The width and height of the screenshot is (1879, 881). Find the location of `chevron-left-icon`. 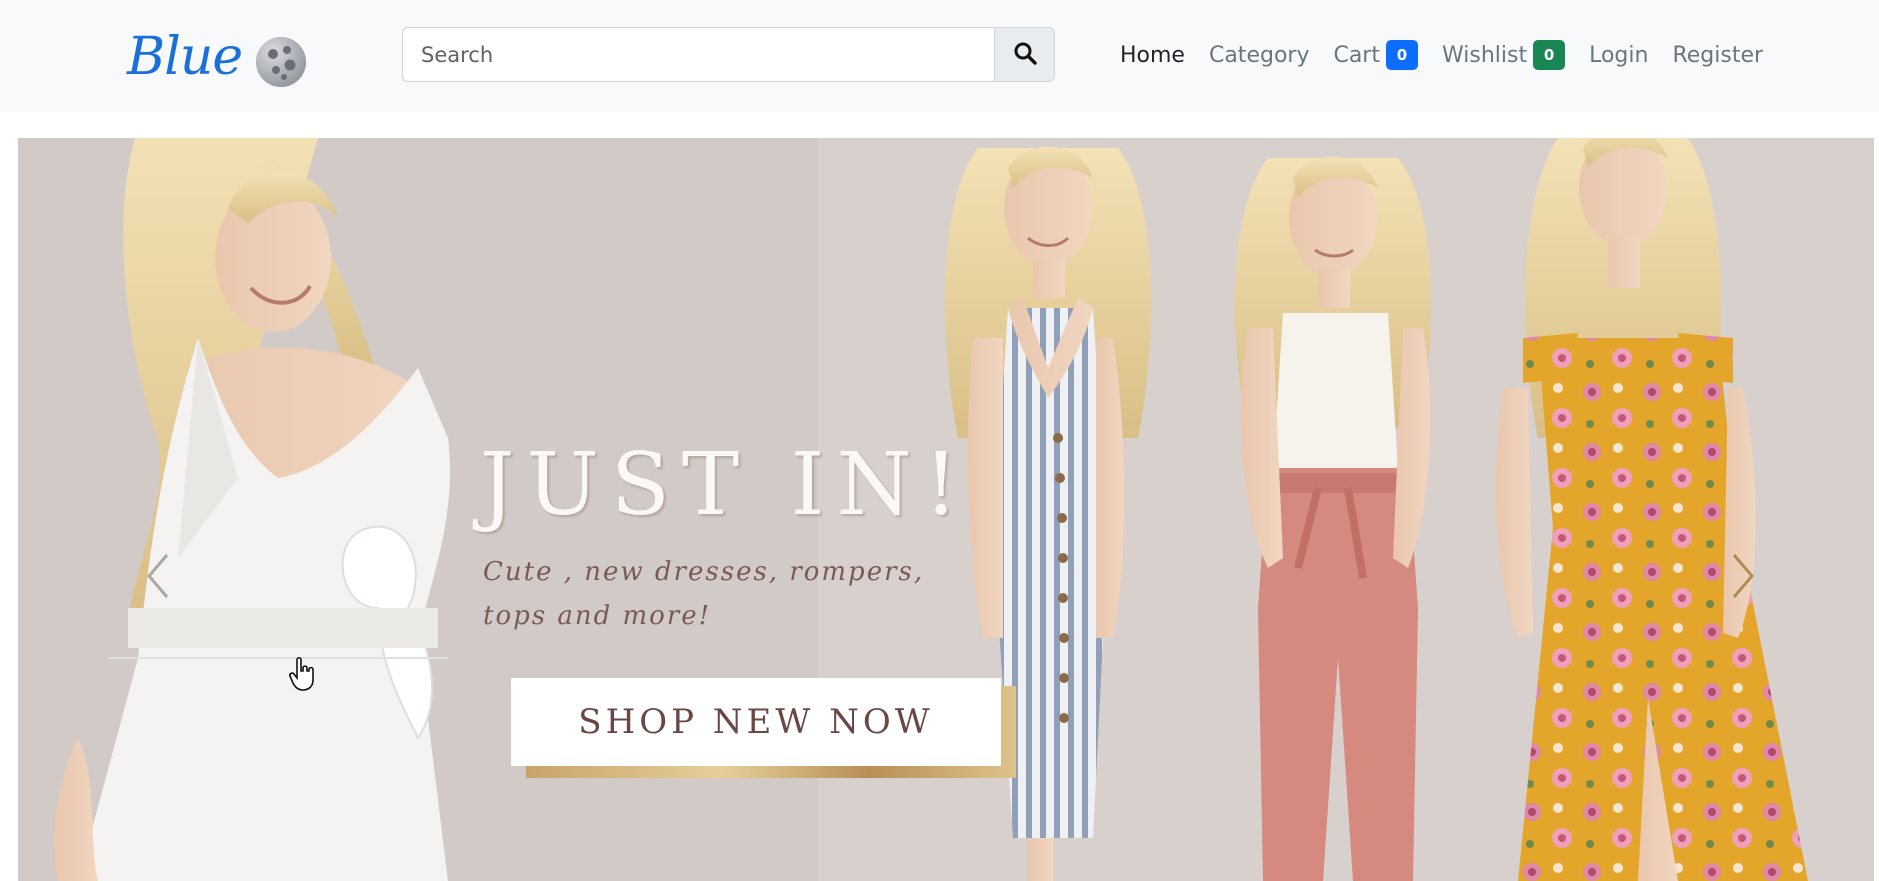

chevron-left-icon is located at coordinates (158, 578).